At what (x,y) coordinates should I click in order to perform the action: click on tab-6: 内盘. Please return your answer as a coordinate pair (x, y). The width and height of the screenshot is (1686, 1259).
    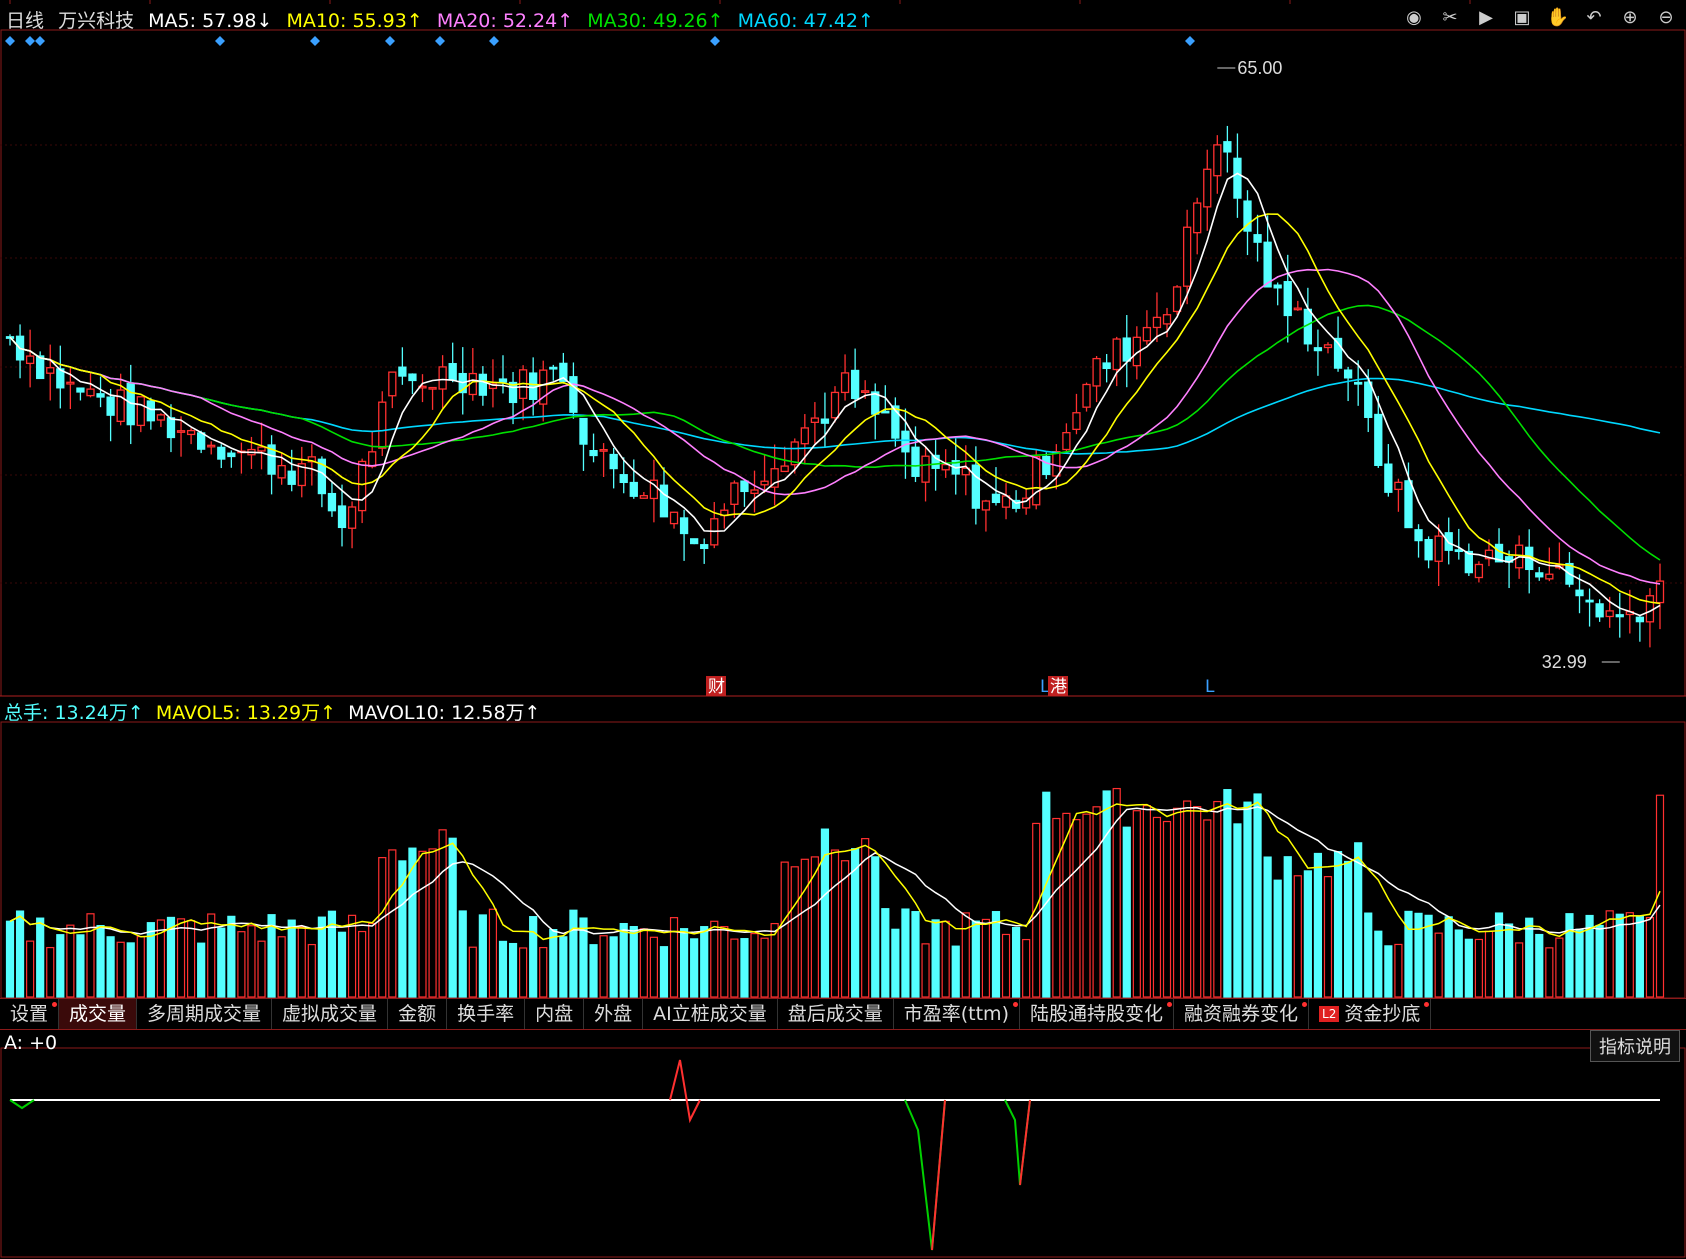
    Looking at the image, I should click on (555, 1014).